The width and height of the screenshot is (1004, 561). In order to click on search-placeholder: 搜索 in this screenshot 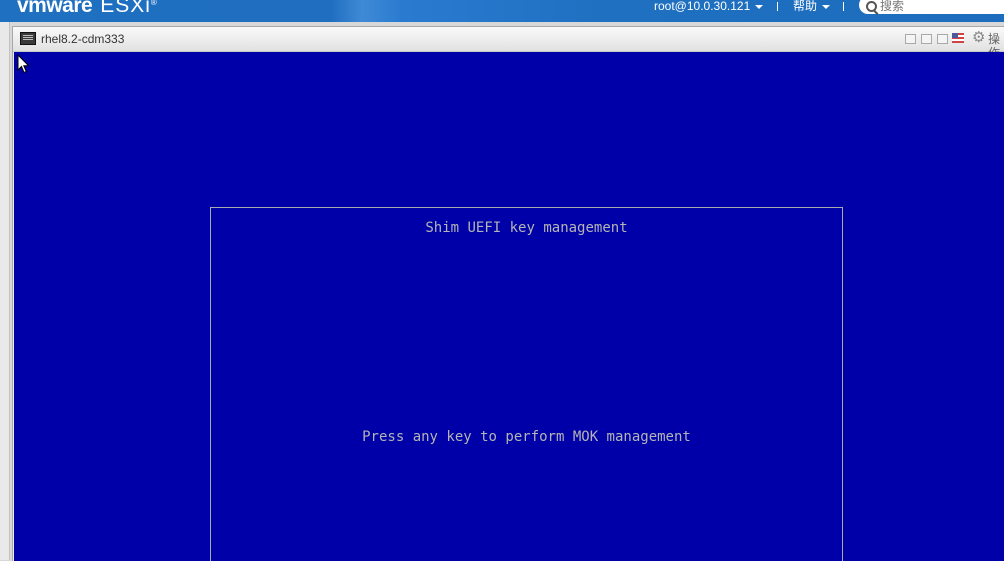, I will do `click(892, 6)`.